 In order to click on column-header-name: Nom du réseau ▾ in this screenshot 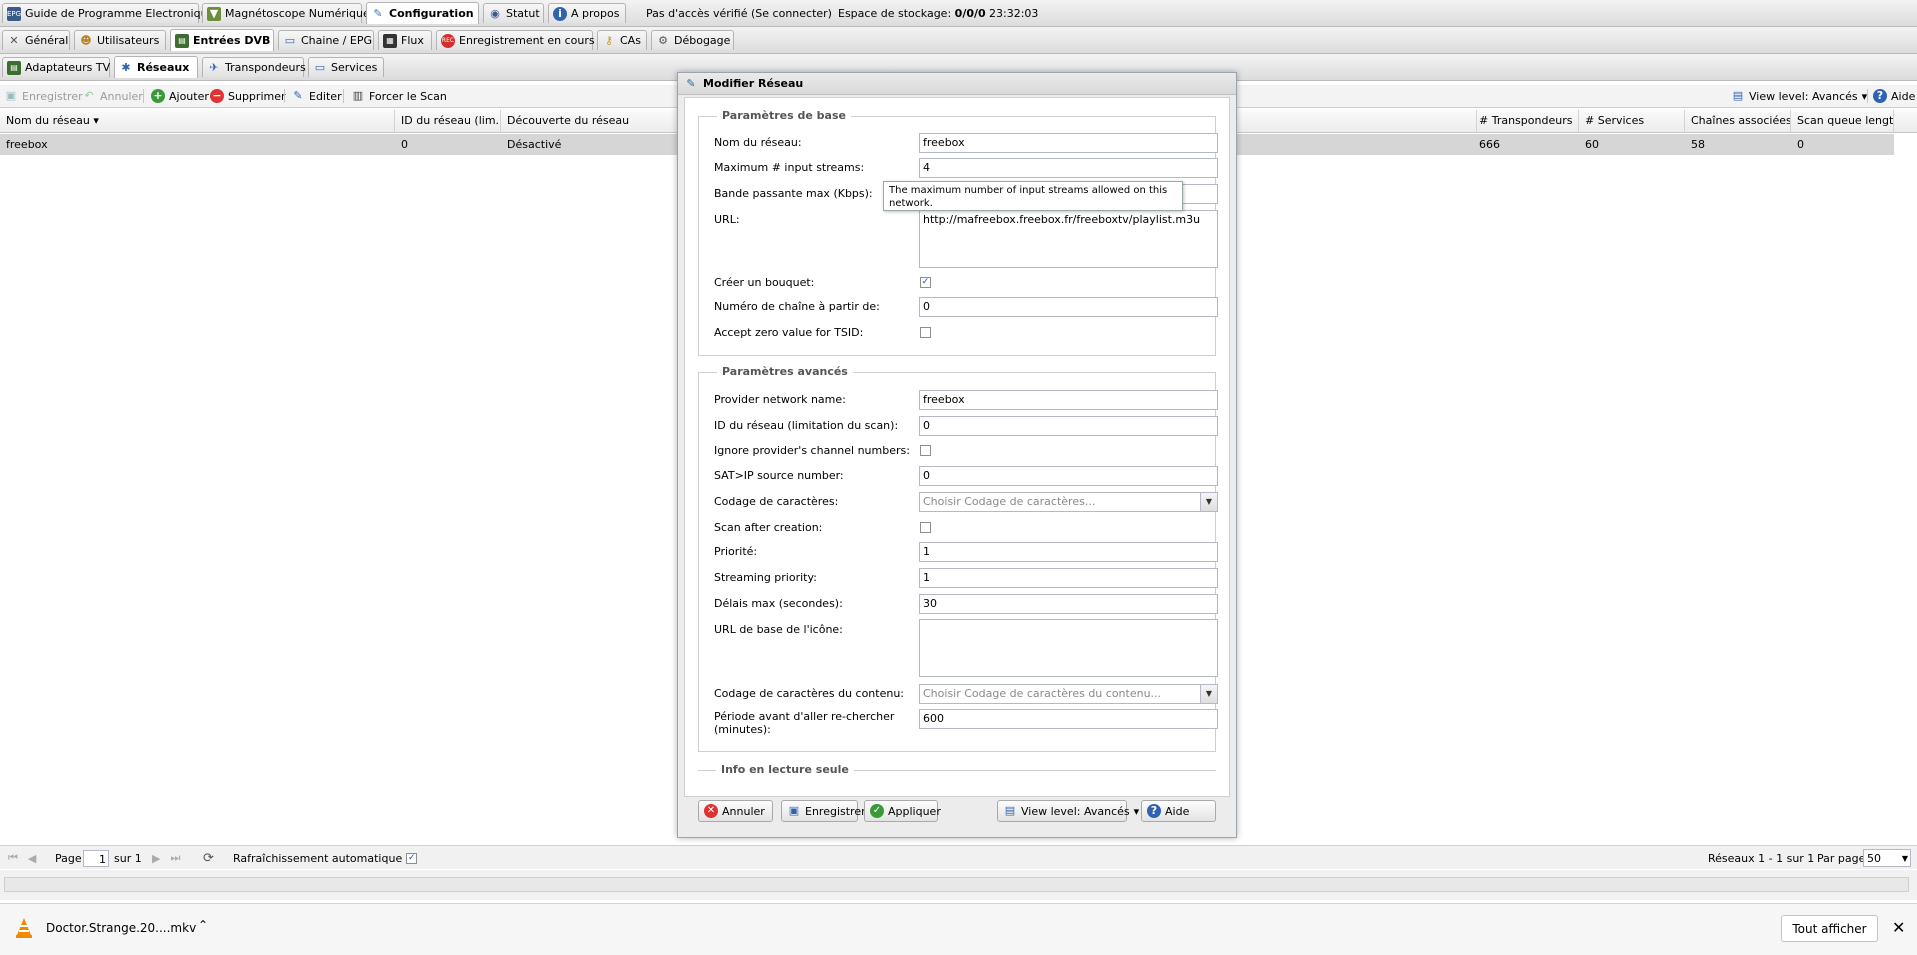, I will do `click(197, 121)`.